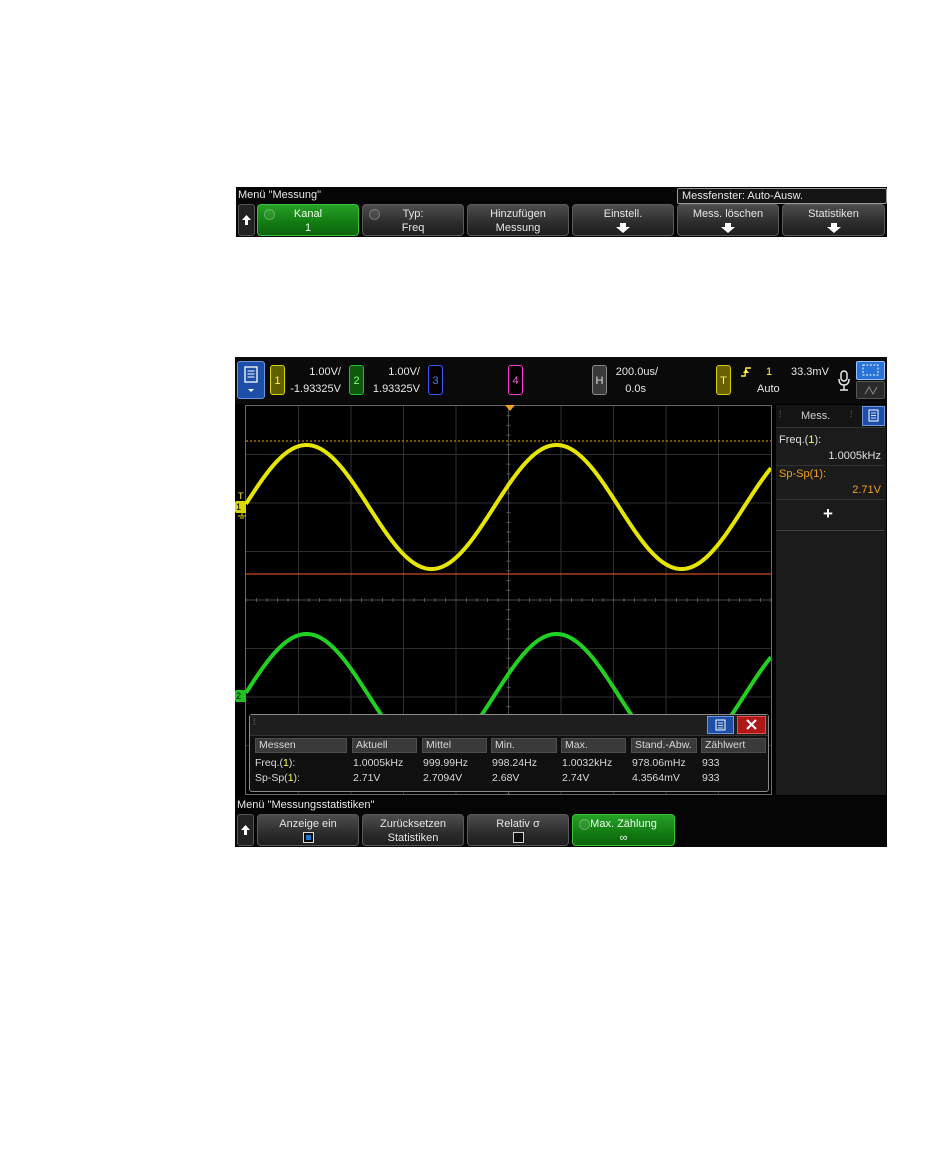  What do you see at coordinates (506, 778) in the screenshot?
I see `stats-cell: 2.68V` at bounding box center [506, 778].